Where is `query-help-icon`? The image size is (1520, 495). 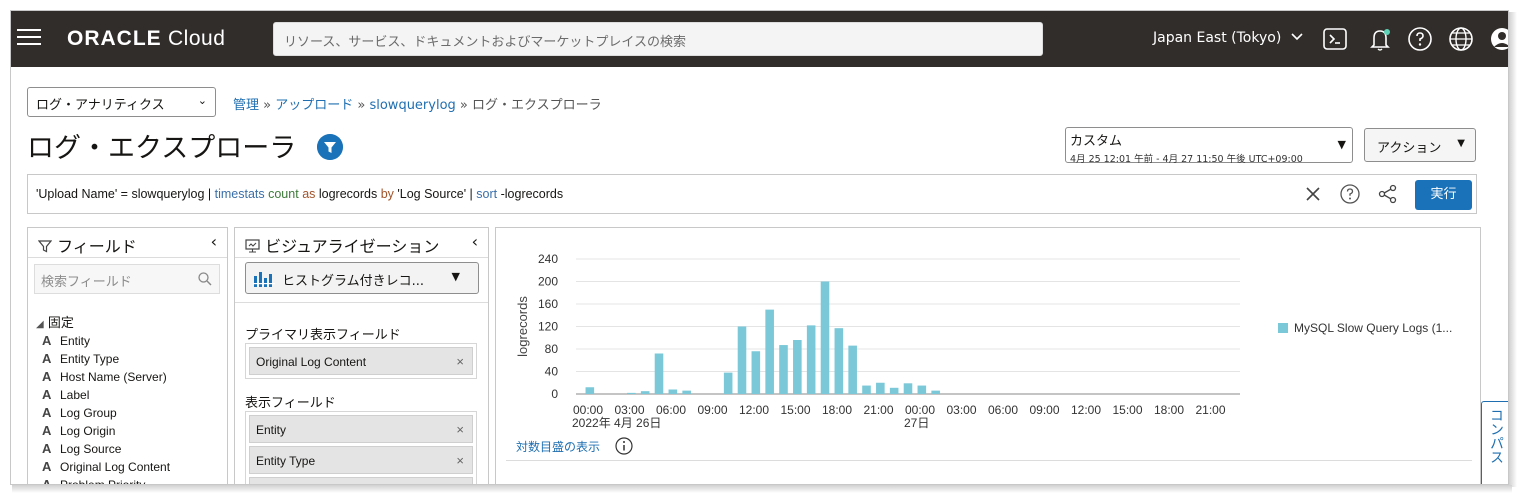
query-help-icon is located at coordinates (1350, 194).